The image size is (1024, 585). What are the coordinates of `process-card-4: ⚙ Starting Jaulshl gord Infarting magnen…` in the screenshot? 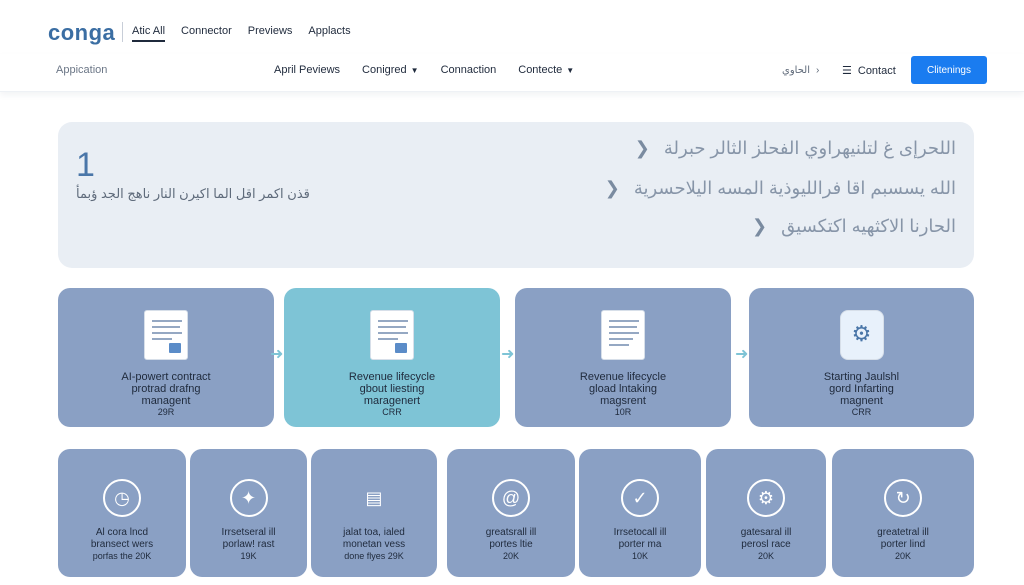 It's located at (861, 357).